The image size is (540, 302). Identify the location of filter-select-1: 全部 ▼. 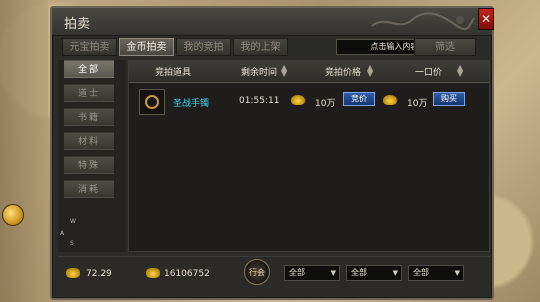
(312, 273).